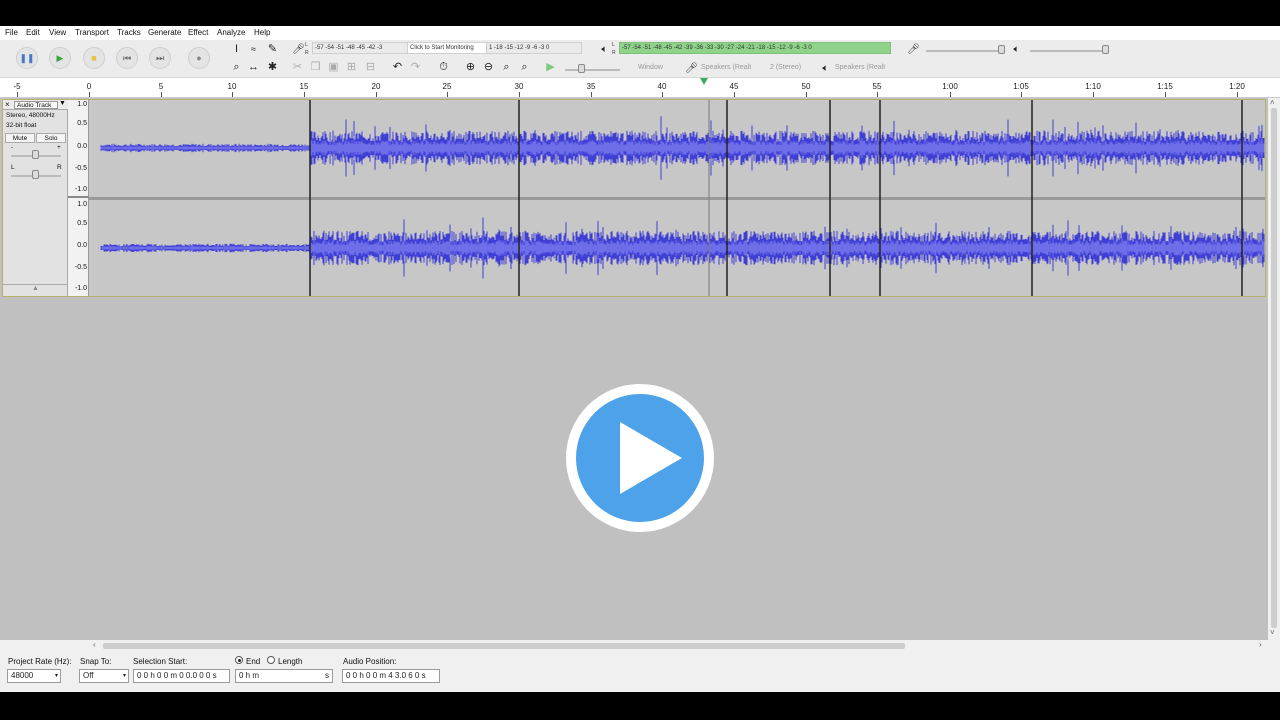  What do you see at coordinates (231, 32) in the screenshot?
I see `menu-analyze: Analyze` at bounding box center [231, 32].